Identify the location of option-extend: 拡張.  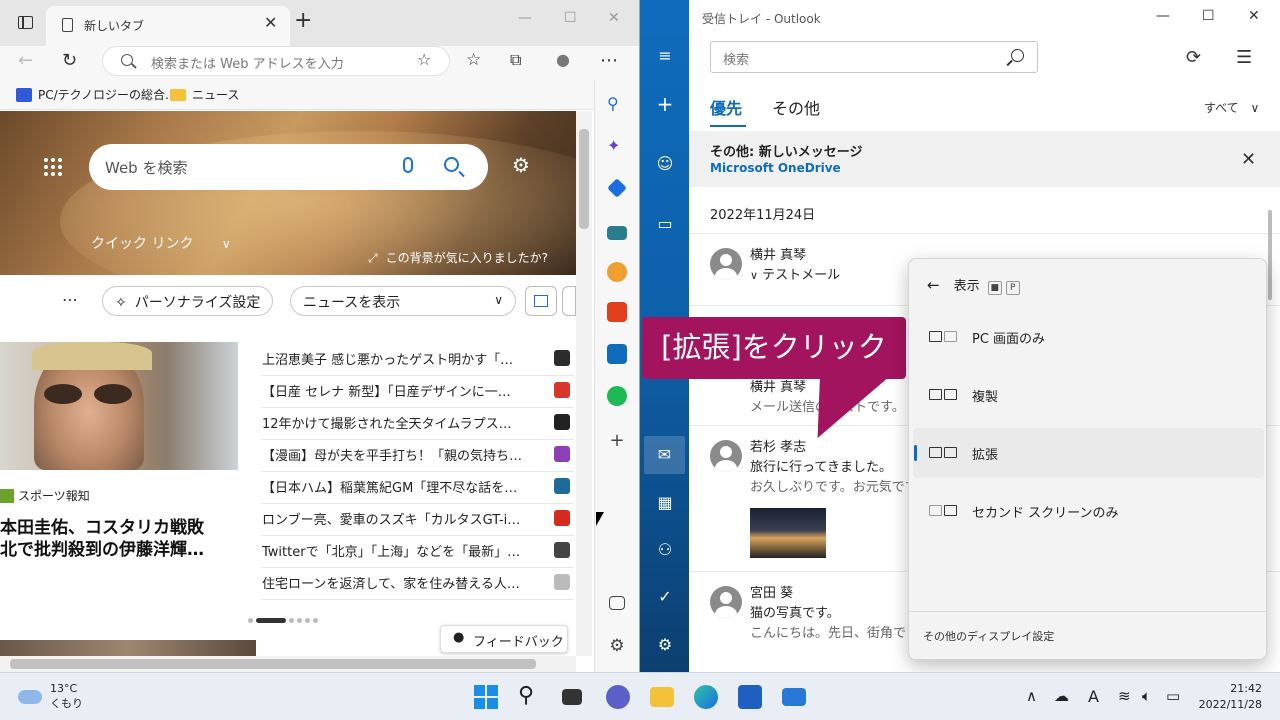
(1088, 453).